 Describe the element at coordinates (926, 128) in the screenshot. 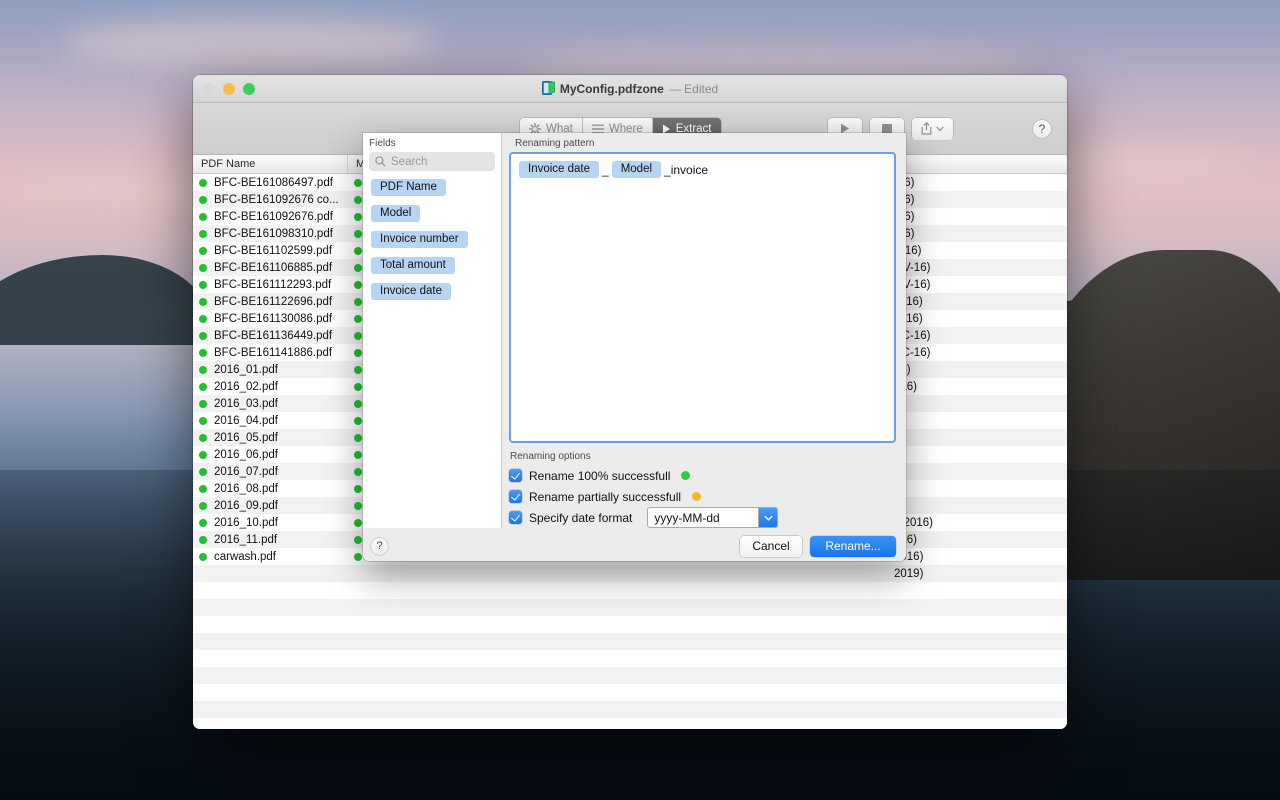

I see `share-icon` at that location.